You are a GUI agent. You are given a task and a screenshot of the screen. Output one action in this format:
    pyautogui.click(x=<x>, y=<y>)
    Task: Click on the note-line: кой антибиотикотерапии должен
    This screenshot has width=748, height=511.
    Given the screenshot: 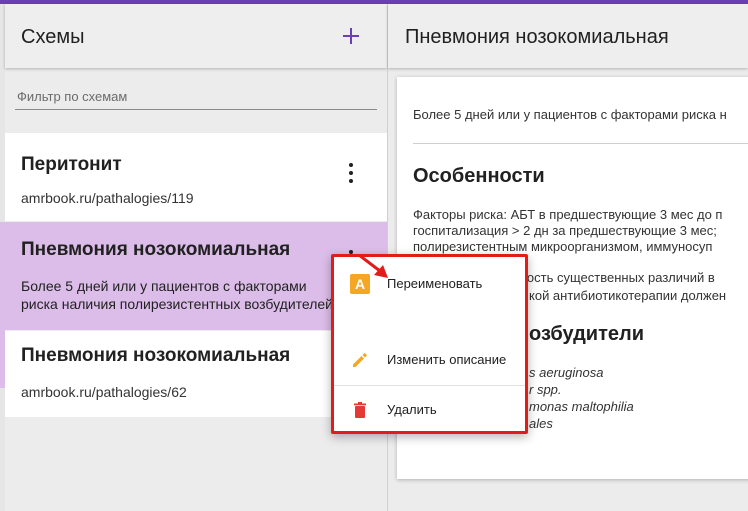 What is the action you would take?
    pyautogui.click(x=628, y=295)
    